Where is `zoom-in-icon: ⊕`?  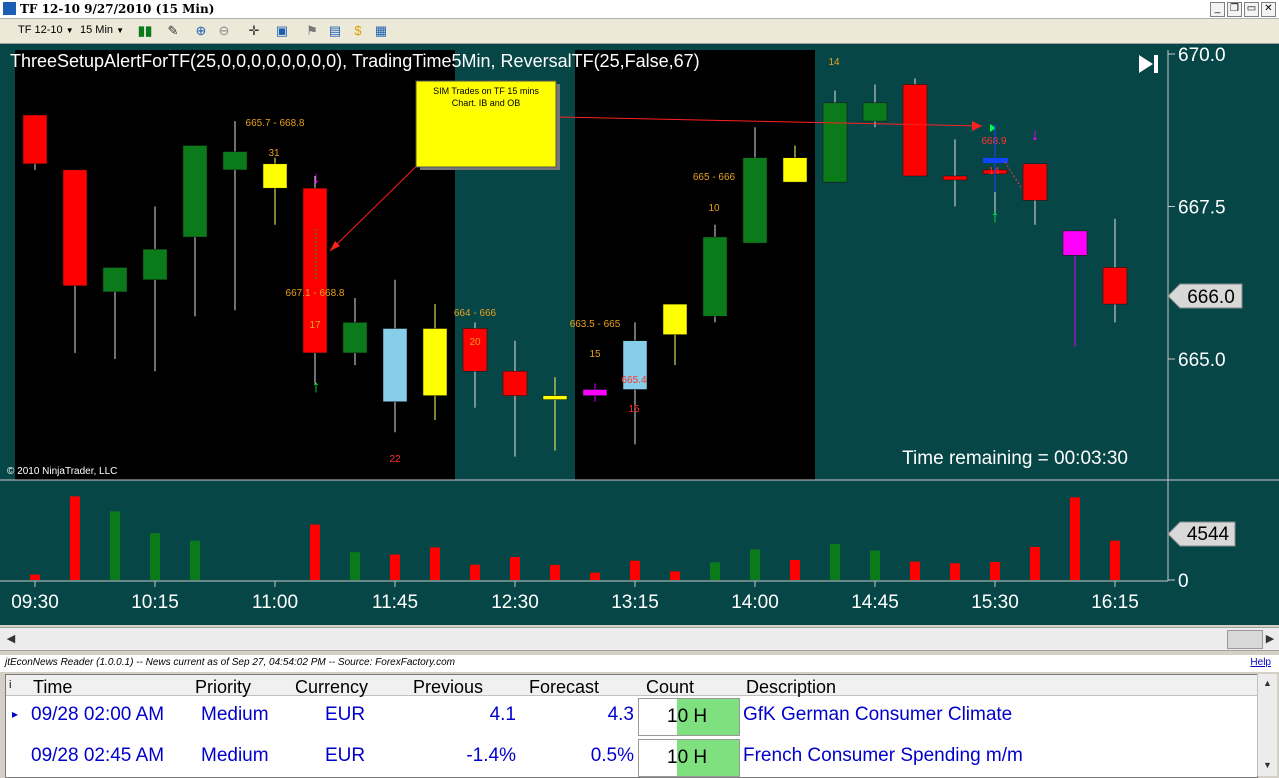 zoom-in-icon: ⊕ is located at coordinates (201, 31).